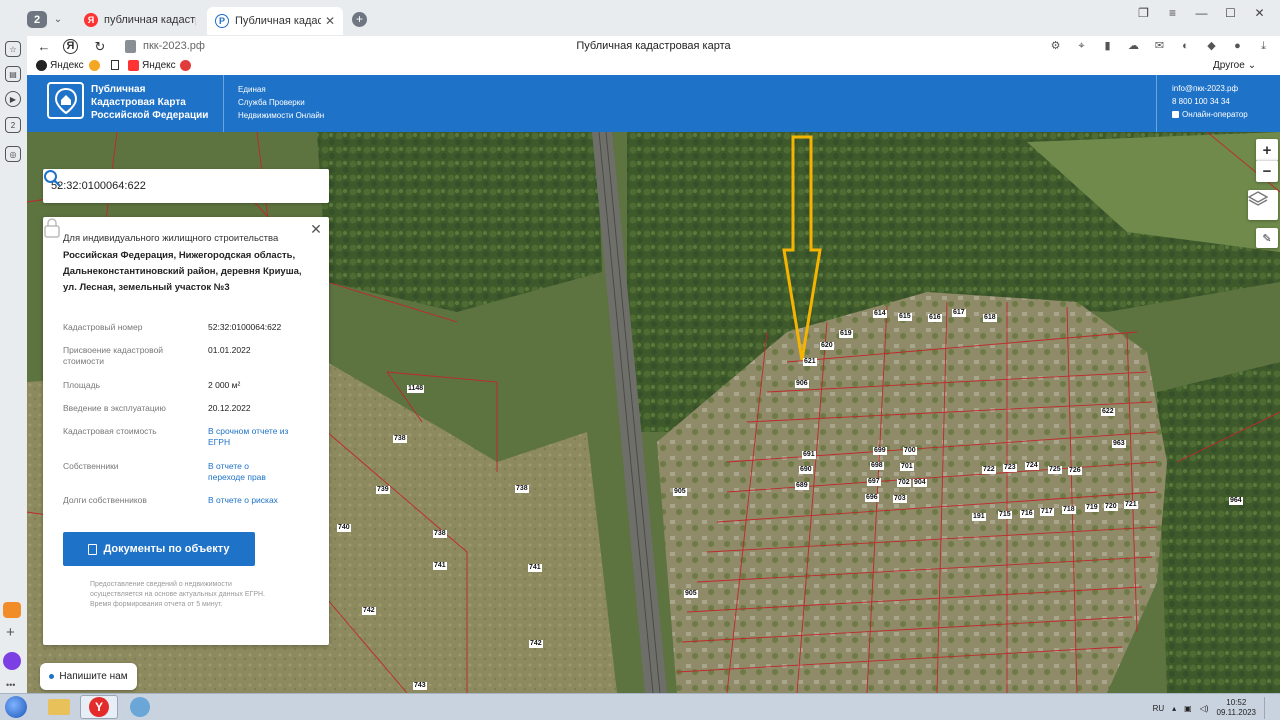 This screenshot has height=720, width=1280. What do you see at coordinates (1047, 512) in the screenshot?
I see `parcel-label: 717` at bounding box center [1047, 512].